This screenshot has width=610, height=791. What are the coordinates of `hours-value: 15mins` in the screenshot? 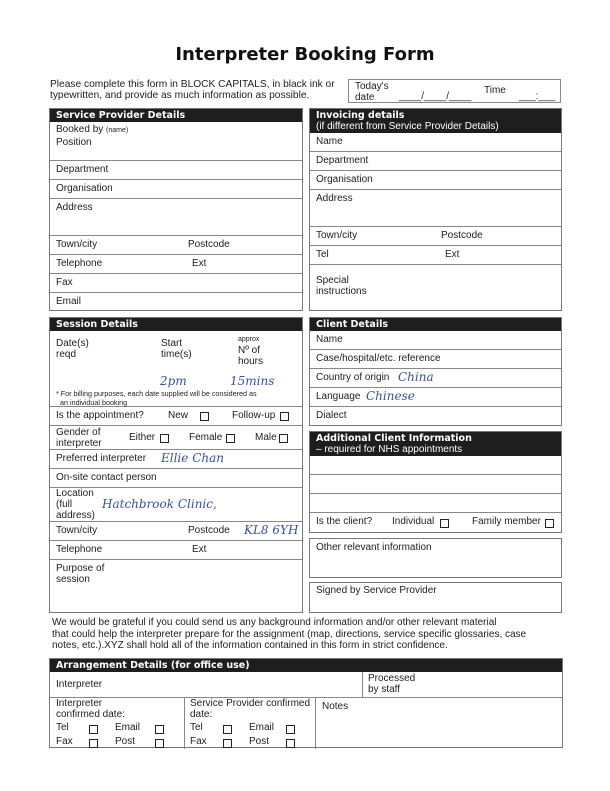 It's located at (252, 381).